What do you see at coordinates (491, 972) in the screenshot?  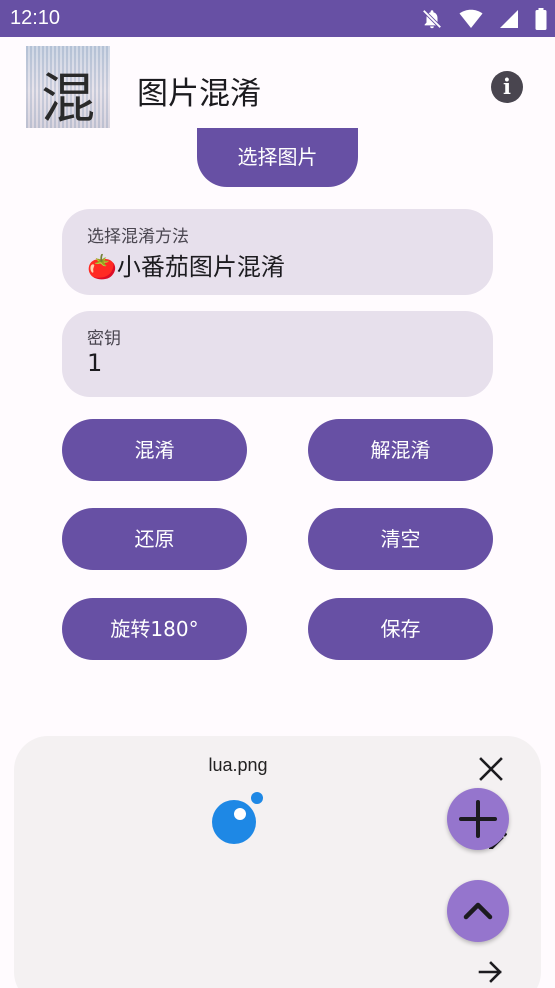 I see `arrow-right-icon` at bounding box center [491, 972].